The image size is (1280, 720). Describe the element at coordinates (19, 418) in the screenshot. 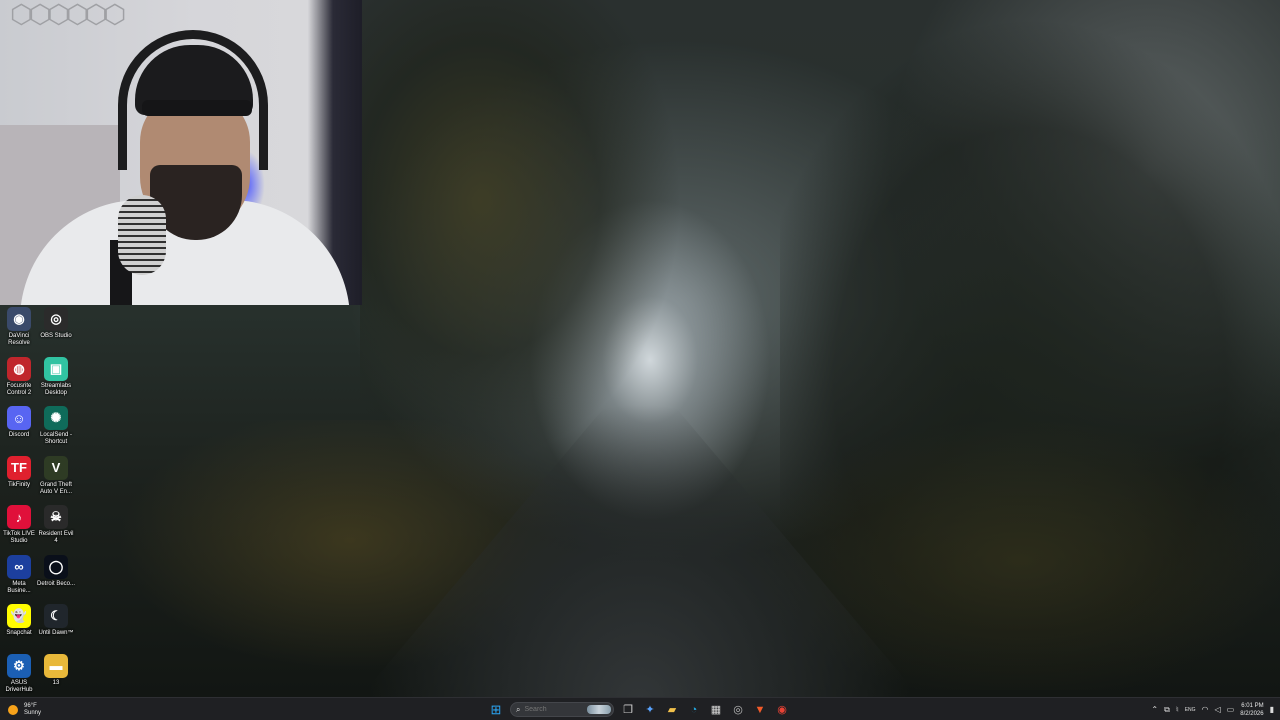

I see `discord-icon: ☺` at that location.